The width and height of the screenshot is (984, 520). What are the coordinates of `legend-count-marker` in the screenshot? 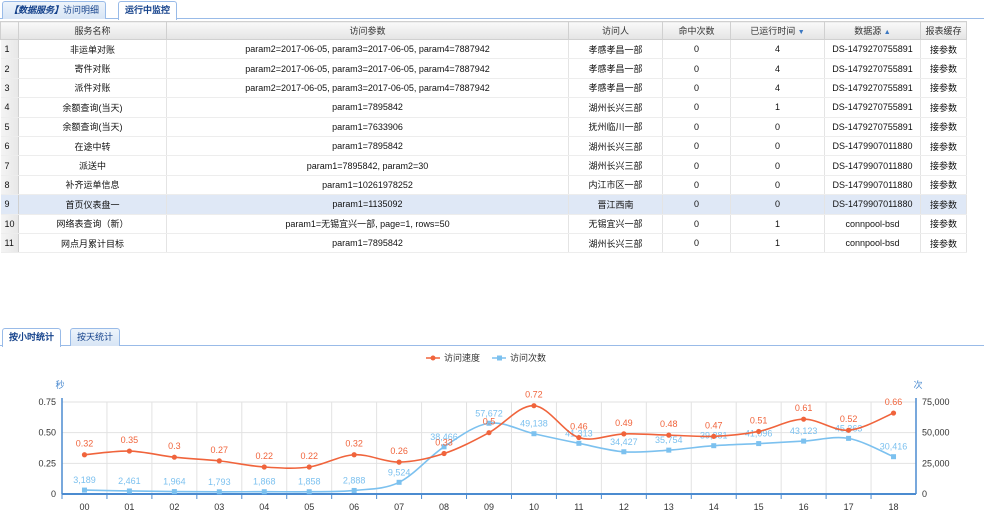 It's located at (499, 358).